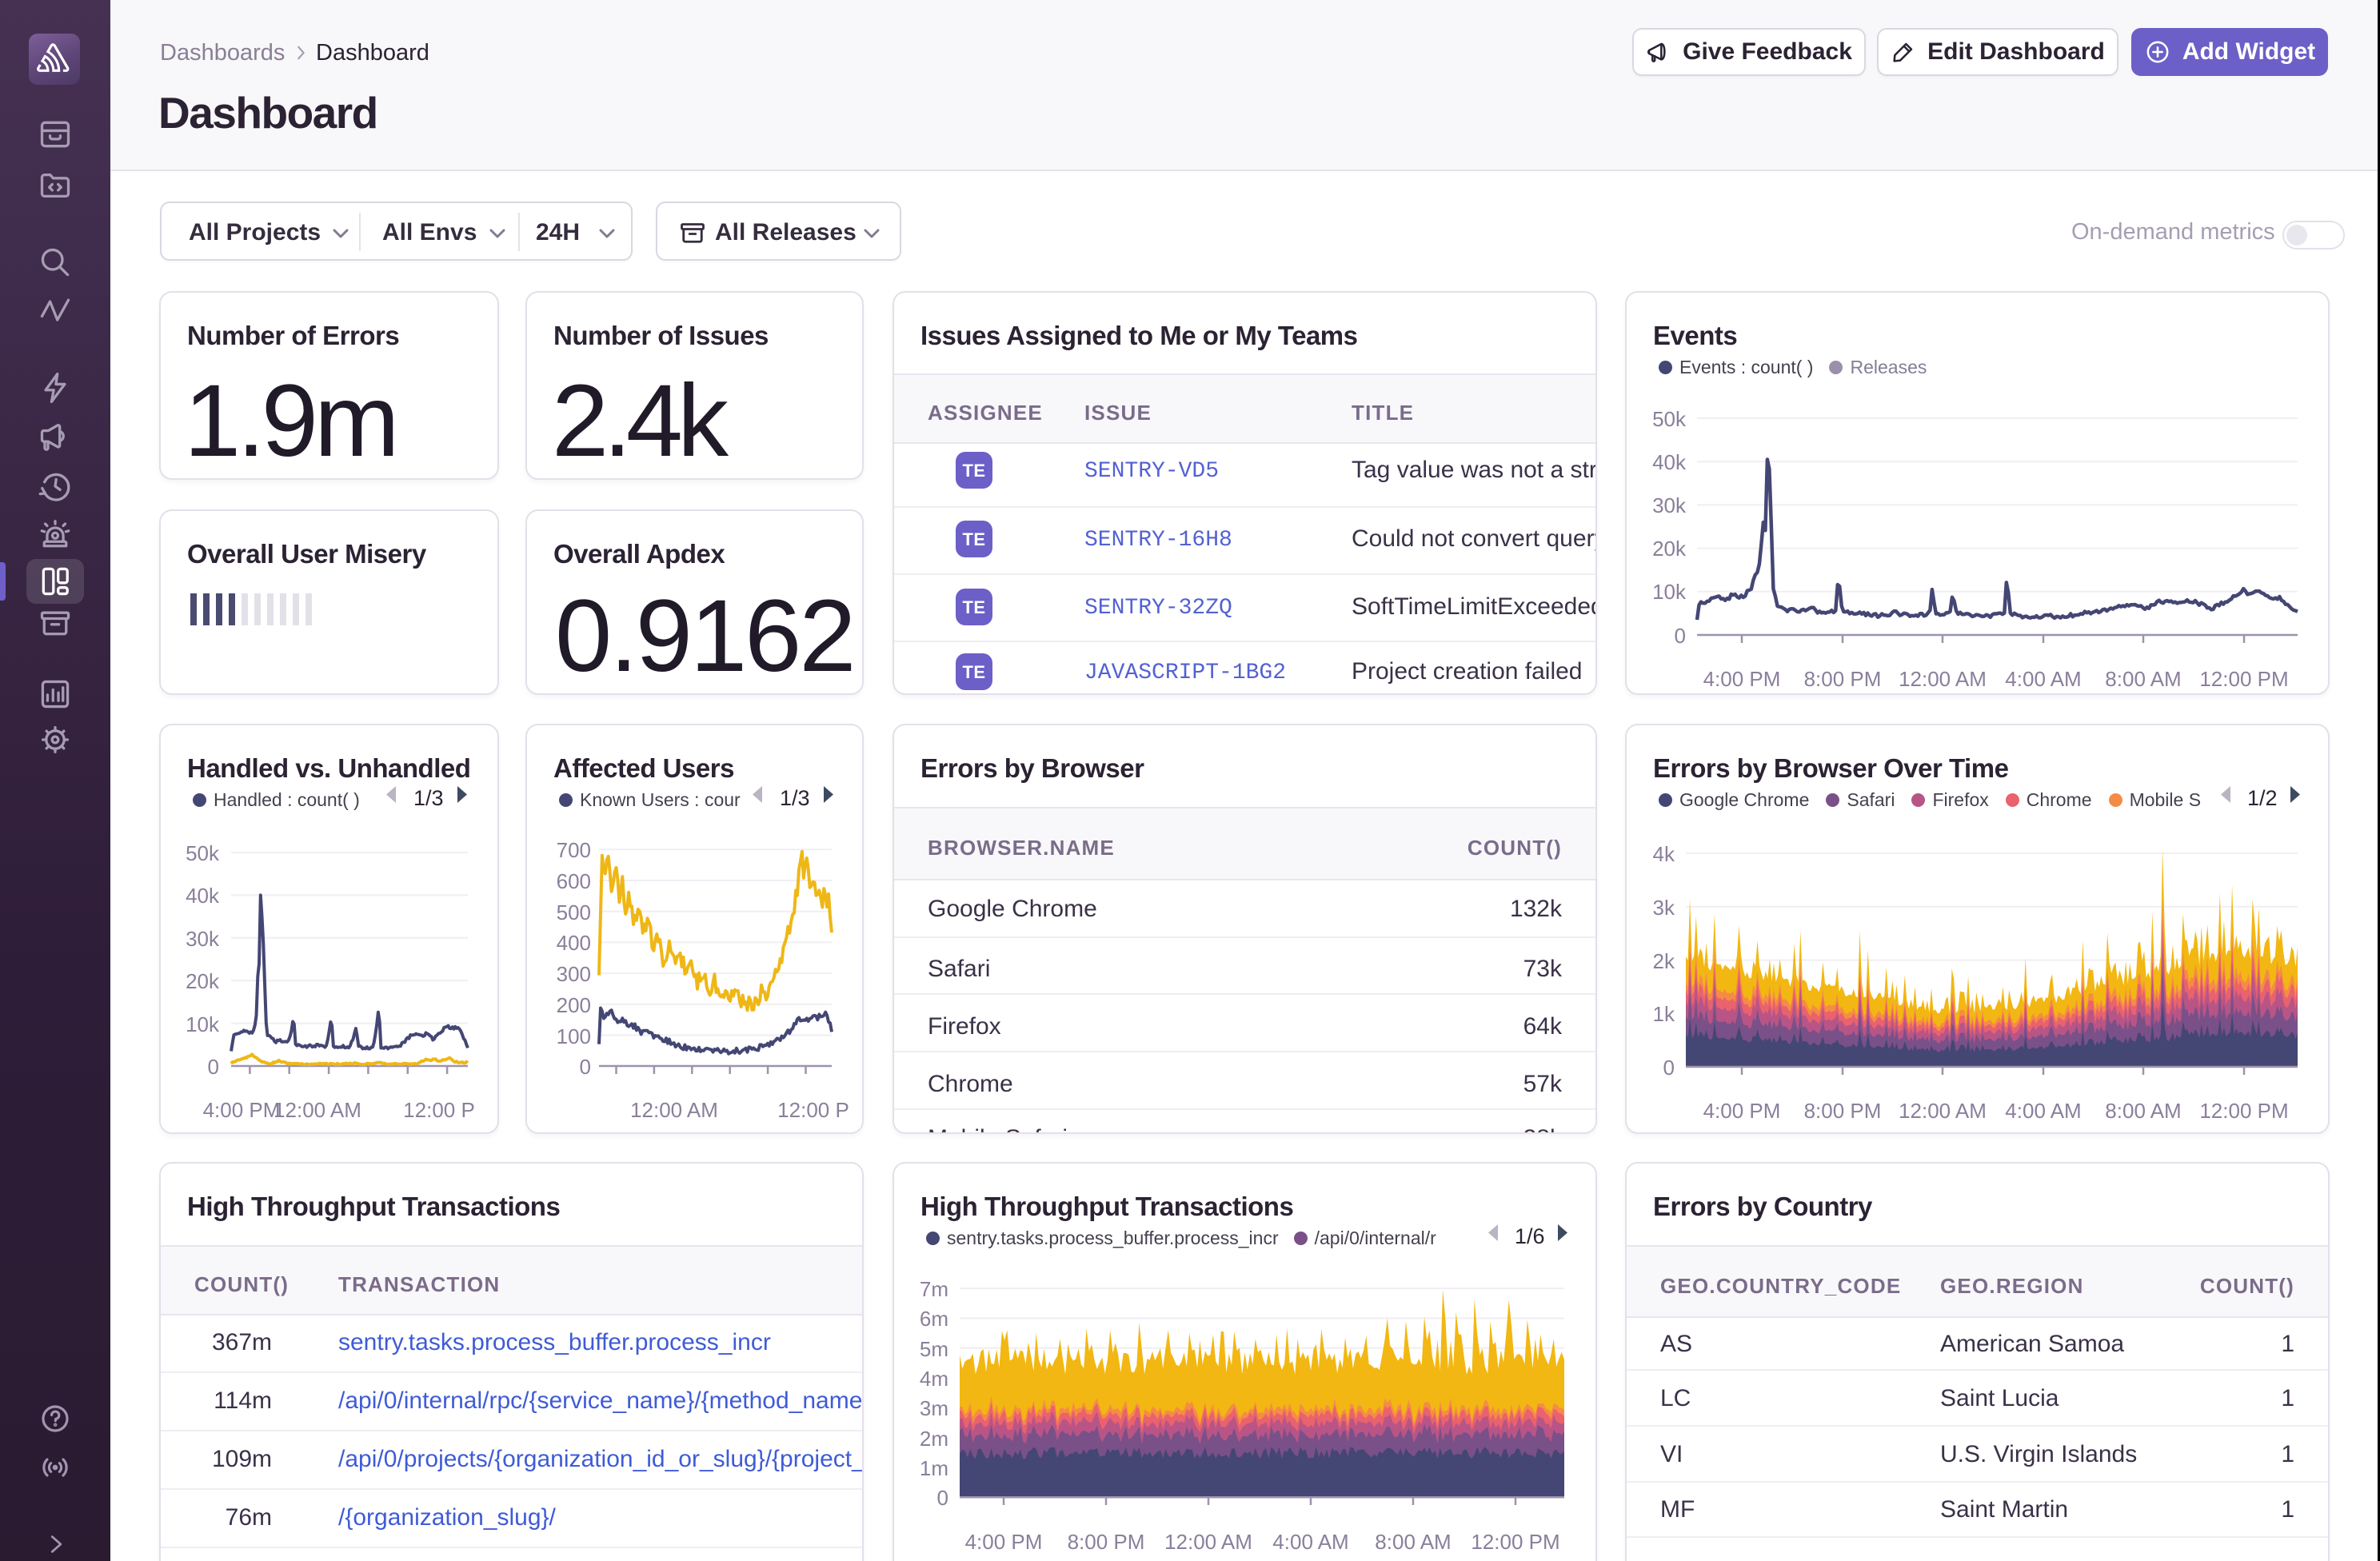  I want to click on svg-text: 3k, so click(1664, 908).